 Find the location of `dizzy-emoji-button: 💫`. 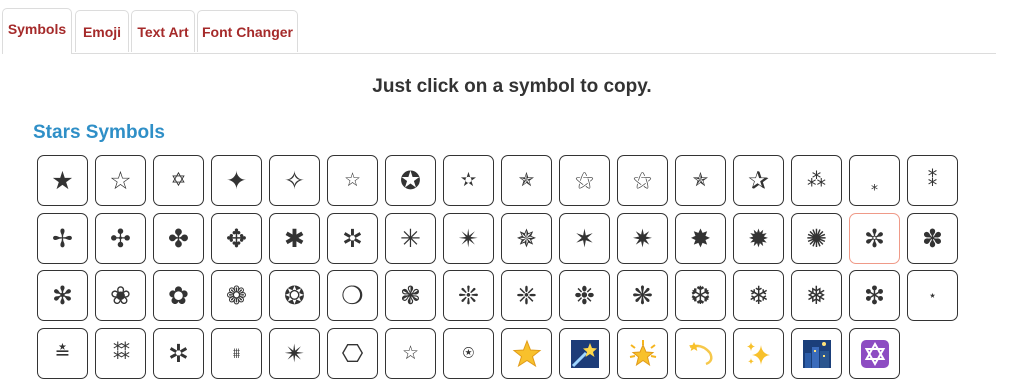

dizzy-emoji-button: 💫 is located at coordinates (700, 353).